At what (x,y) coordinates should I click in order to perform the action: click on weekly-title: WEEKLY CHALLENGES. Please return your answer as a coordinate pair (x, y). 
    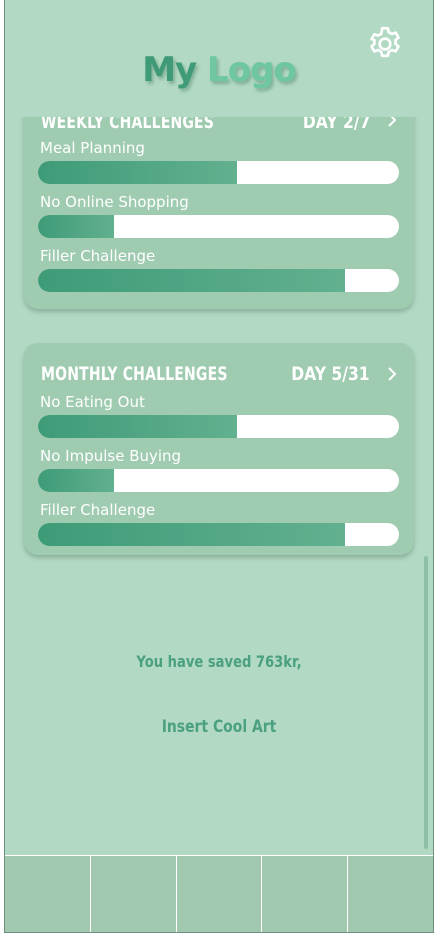
    Looking at the image, I should click on (128, 125).